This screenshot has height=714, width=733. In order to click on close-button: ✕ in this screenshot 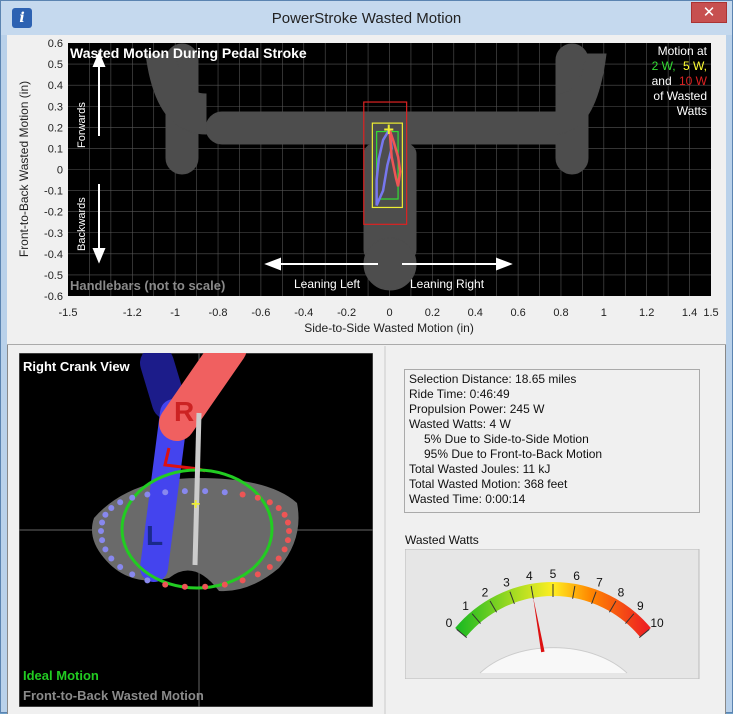, I will do `click(709, 12)`.